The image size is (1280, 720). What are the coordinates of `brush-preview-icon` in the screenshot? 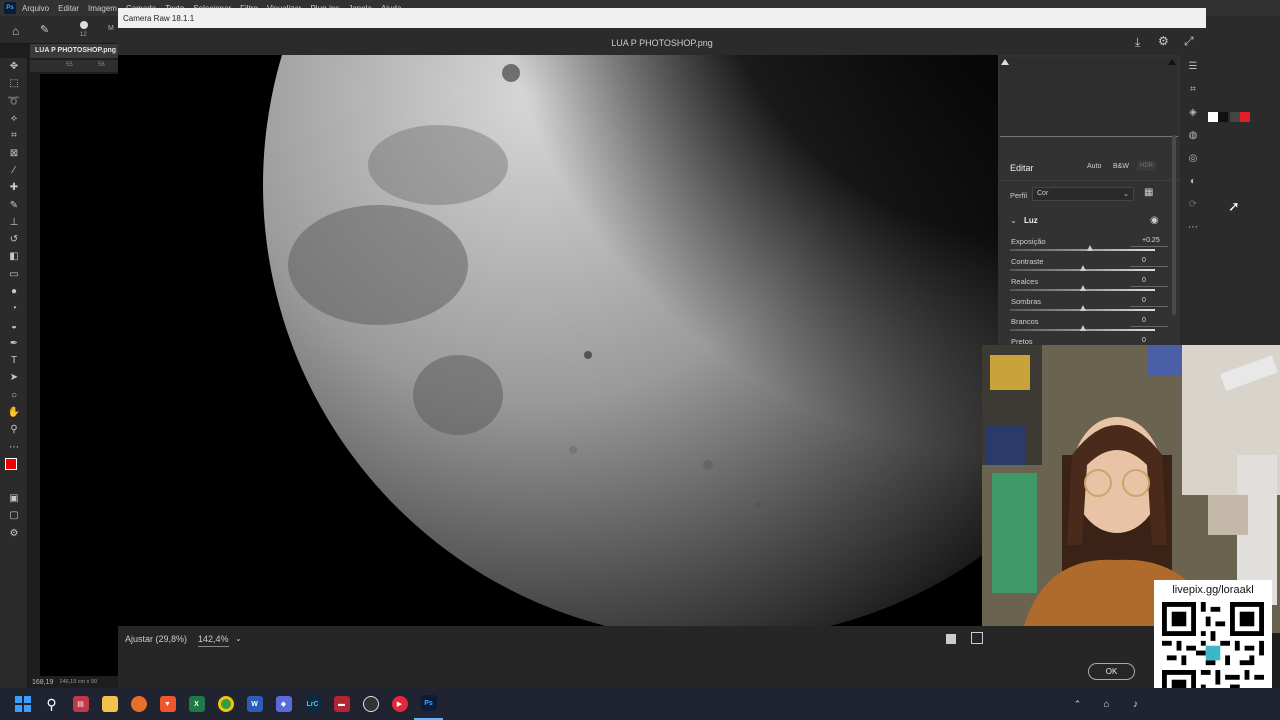 It's located at (84, 25).